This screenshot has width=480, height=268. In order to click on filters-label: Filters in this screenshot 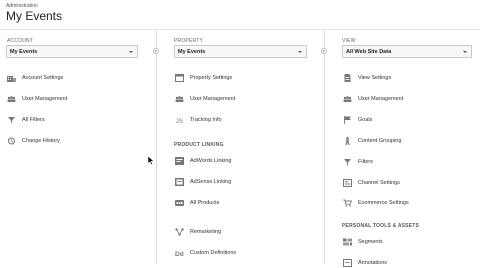, I will do `click(365, 161)`.